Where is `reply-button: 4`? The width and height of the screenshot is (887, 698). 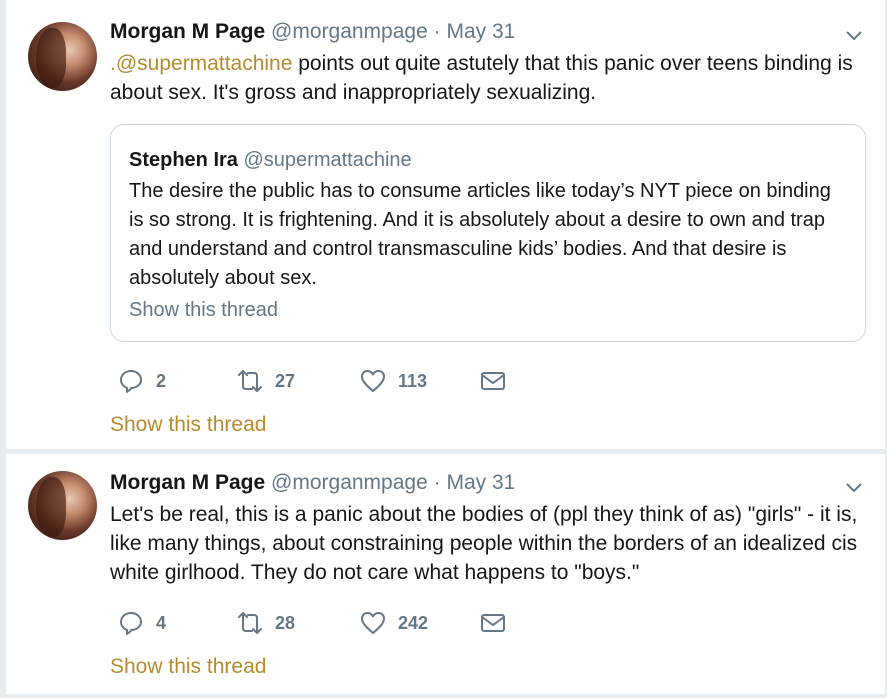 reply-button: 4 is located at coordinates (142, 623).